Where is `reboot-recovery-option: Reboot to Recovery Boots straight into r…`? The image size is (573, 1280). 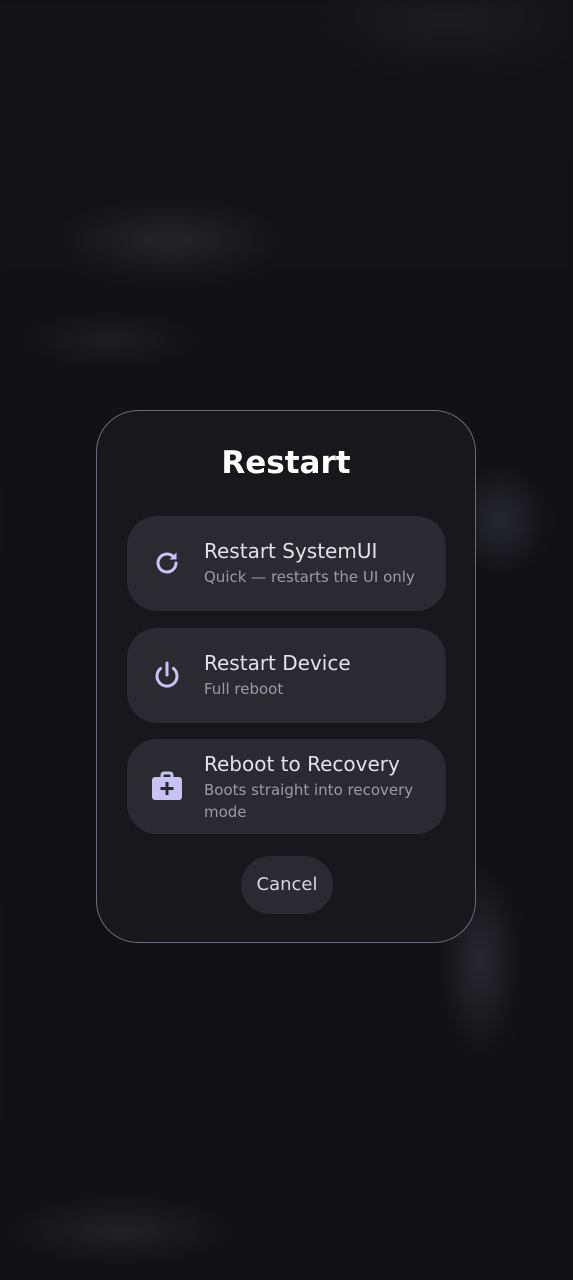 reboot-recovery-option: Reboot to Recovery Boots straight into r… is located at coordinates (286, 786).